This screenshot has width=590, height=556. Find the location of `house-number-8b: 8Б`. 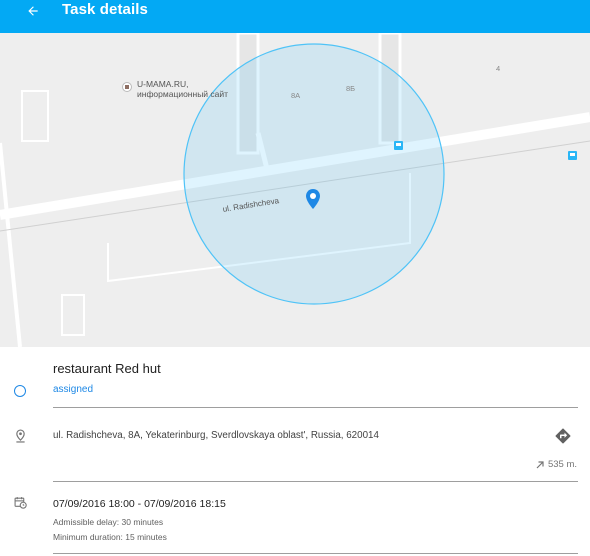

house-number-8b: 8Б is located at coordinates (351, 88).